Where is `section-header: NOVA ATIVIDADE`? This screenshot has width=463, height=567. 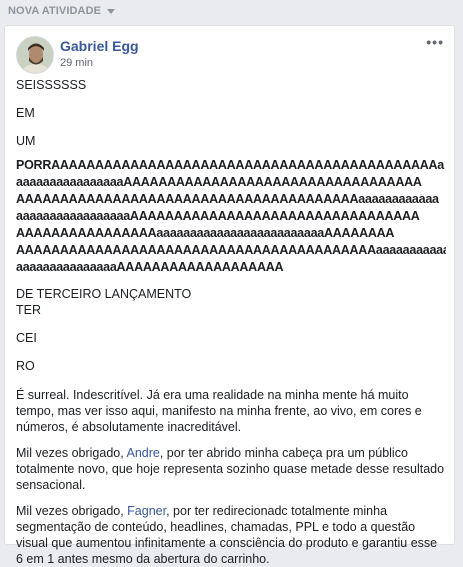
section-header: NOVA ATIVIDADE is located at coordinates (62, 11).